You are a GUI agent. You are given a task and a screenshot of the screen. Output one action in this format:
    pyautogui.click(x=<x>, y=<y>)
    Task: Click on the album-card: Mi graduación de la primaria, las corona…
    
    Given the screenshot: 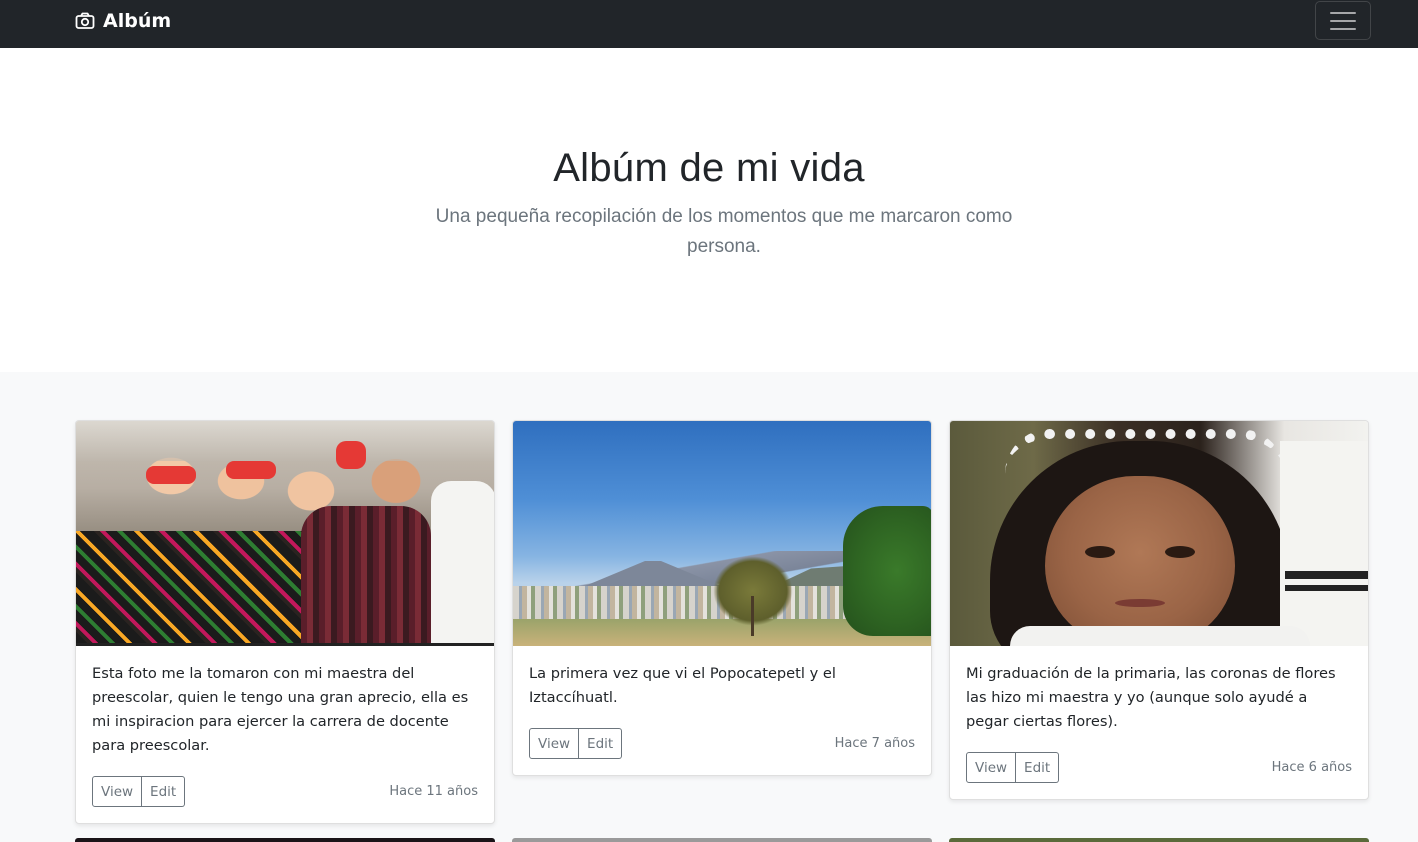 What is the action you would take?
    pyautogui.click(x=1159, y=610)
    